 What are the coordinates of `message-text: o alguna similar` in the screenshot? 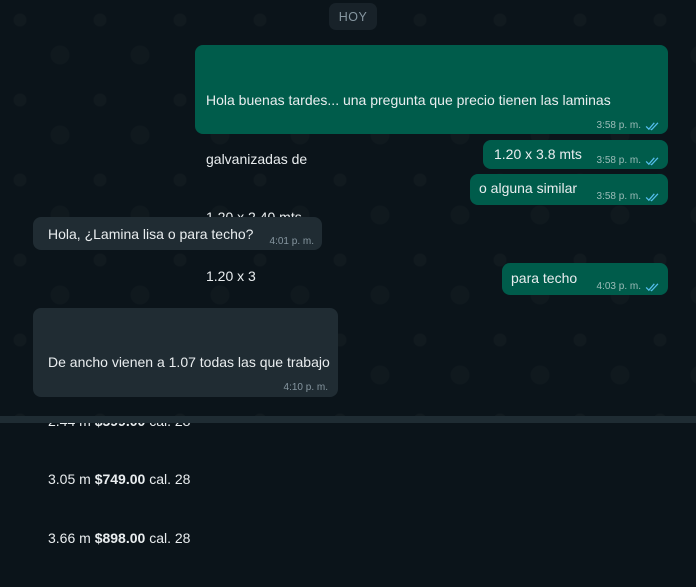 It's located at (528, 188).